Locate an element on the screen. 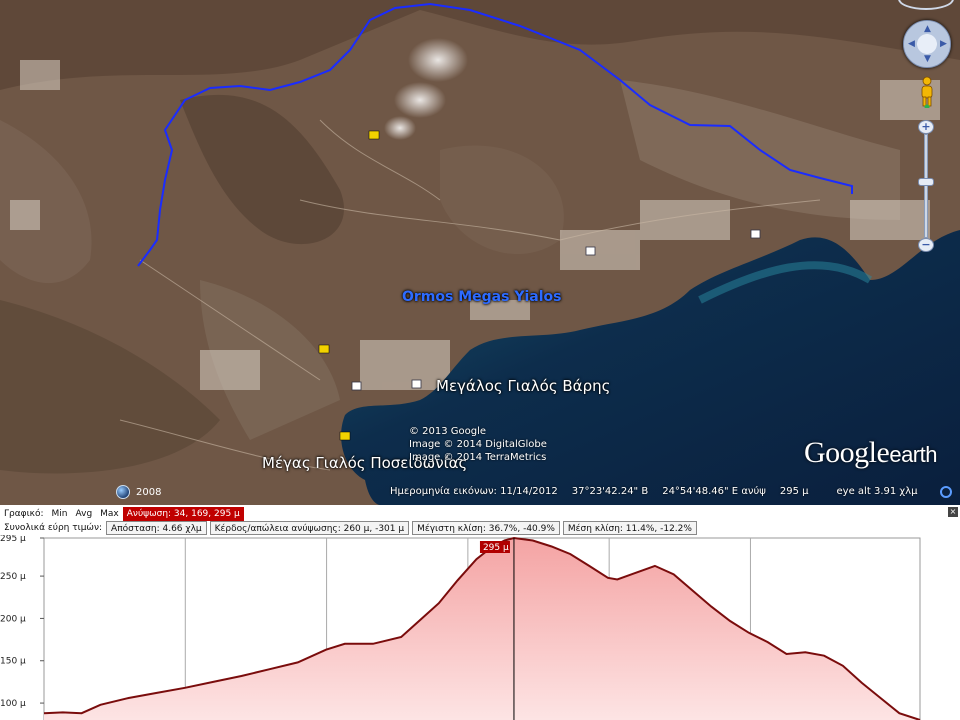 Image resolution: width=960 pixels, height=720 pixels. graph-avg-option: Avg is located at coordinates (84, 514).